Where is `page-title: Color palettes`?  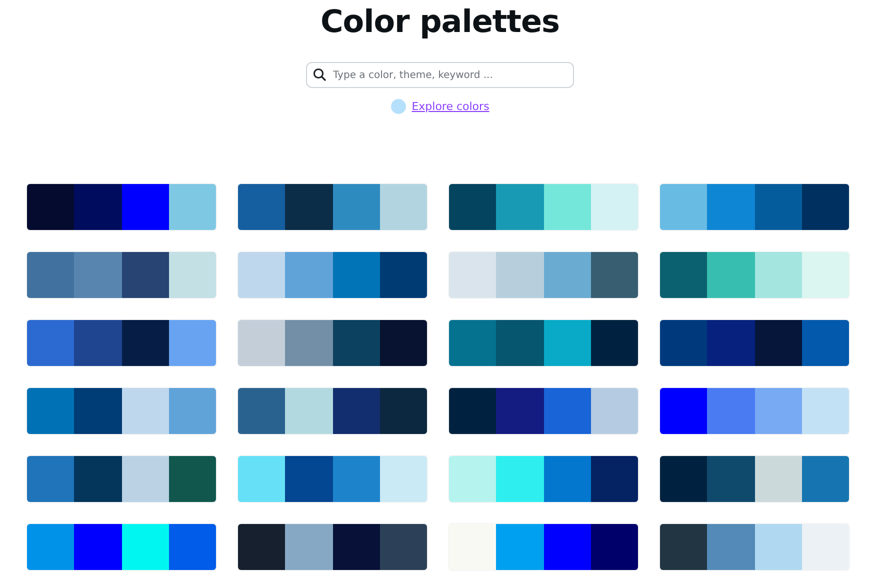
page-title: Color palettes is located at coordinates (440, 22).